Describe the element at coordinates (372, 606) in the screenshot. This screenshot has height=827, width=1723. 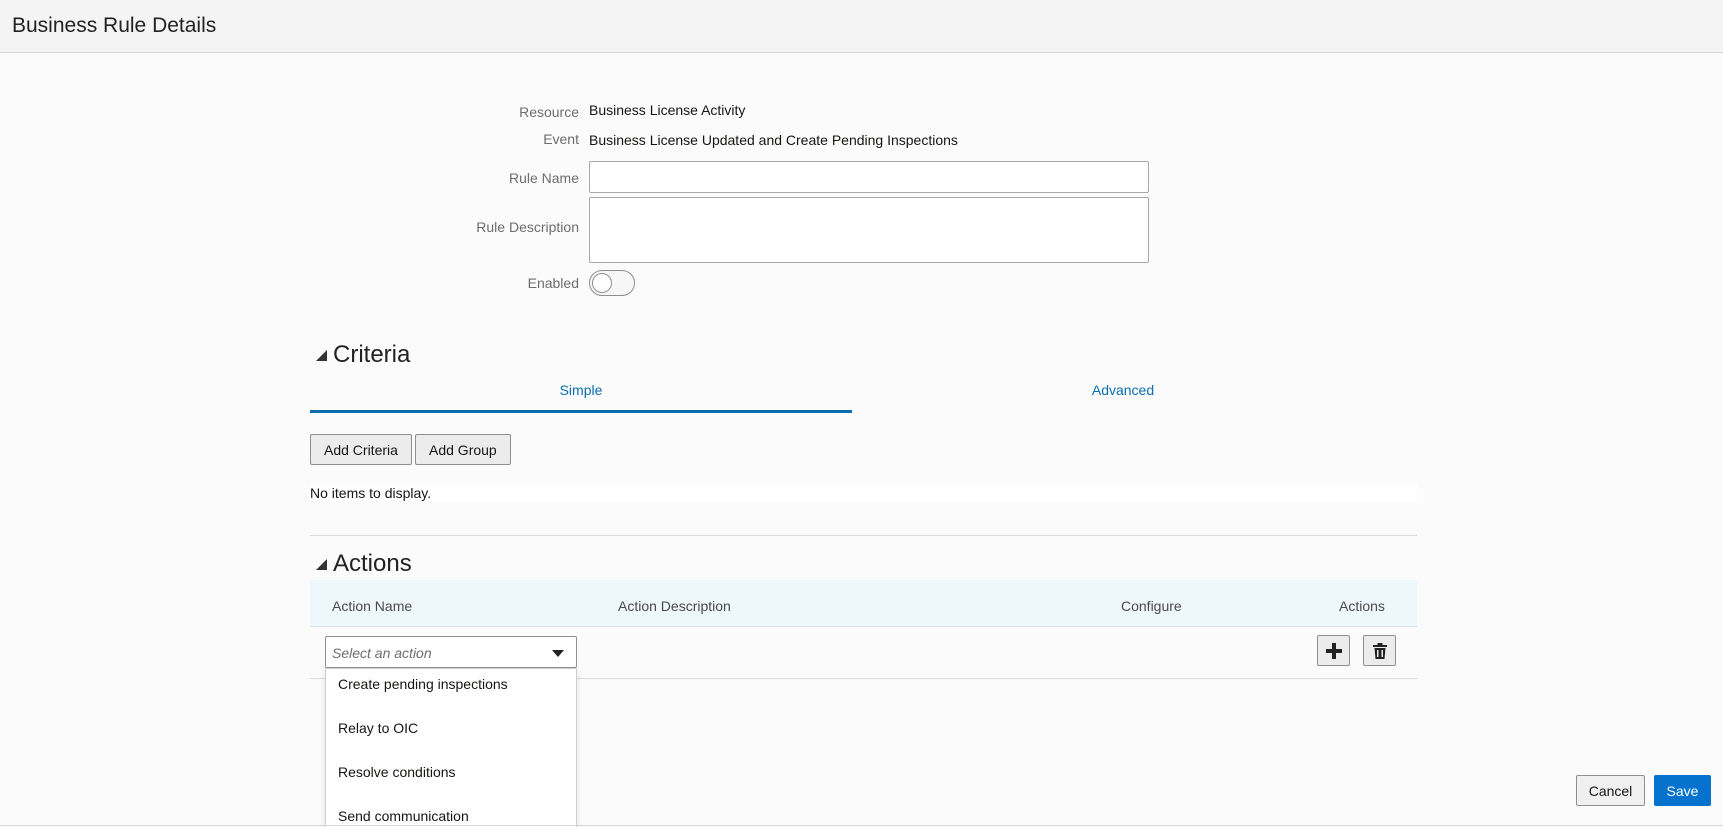
I see `column-header-action-name: Action Name` at that location.